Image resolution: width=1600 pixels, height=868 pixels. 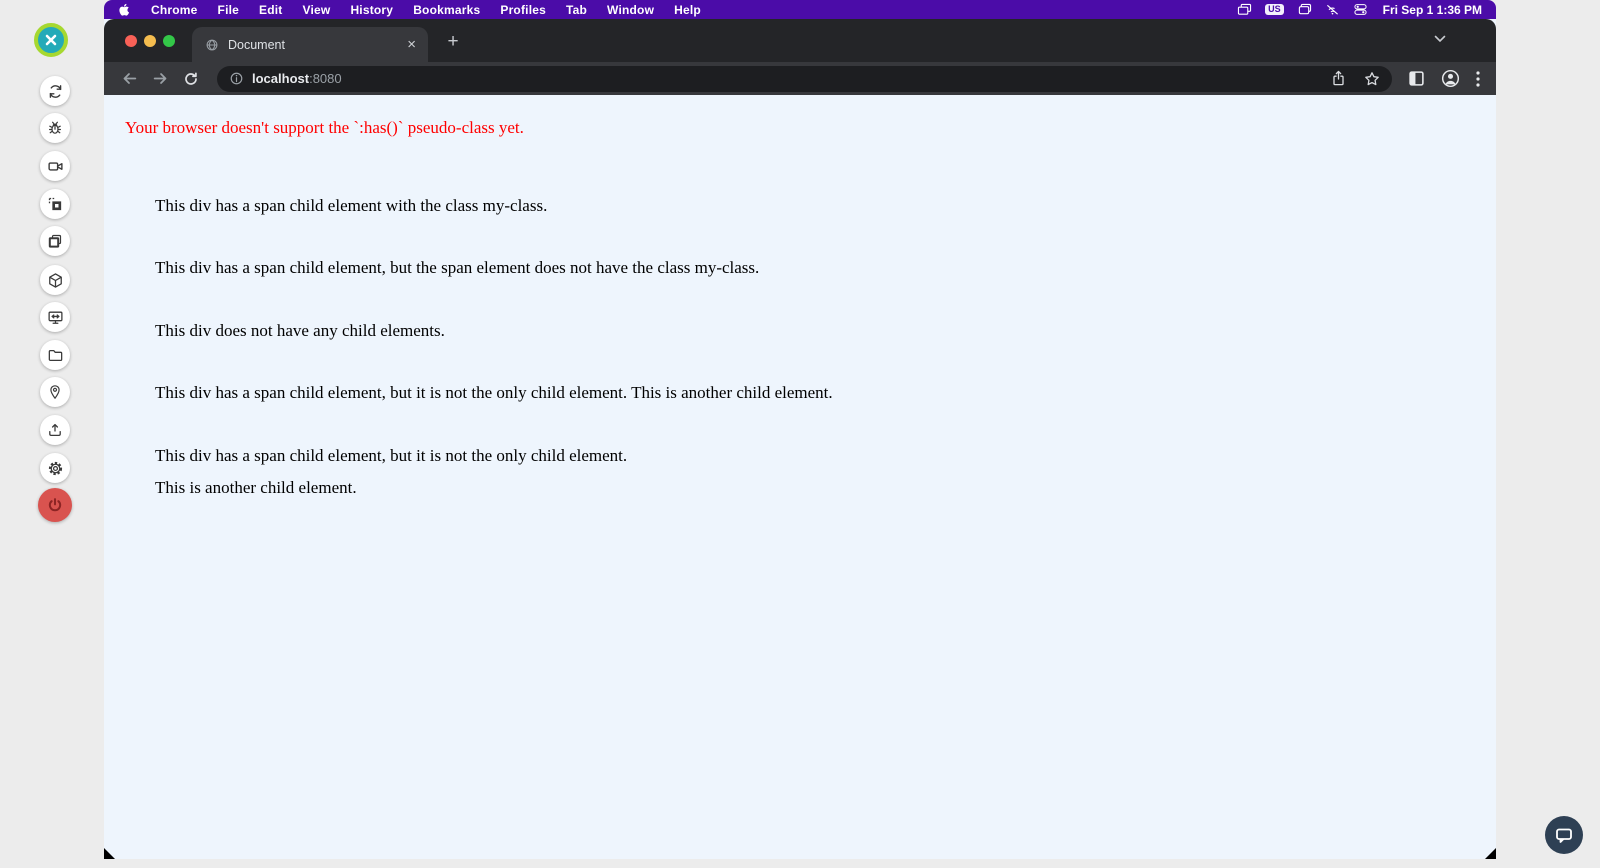 I want to click on display-resize-button, so click(x=55, y=317).